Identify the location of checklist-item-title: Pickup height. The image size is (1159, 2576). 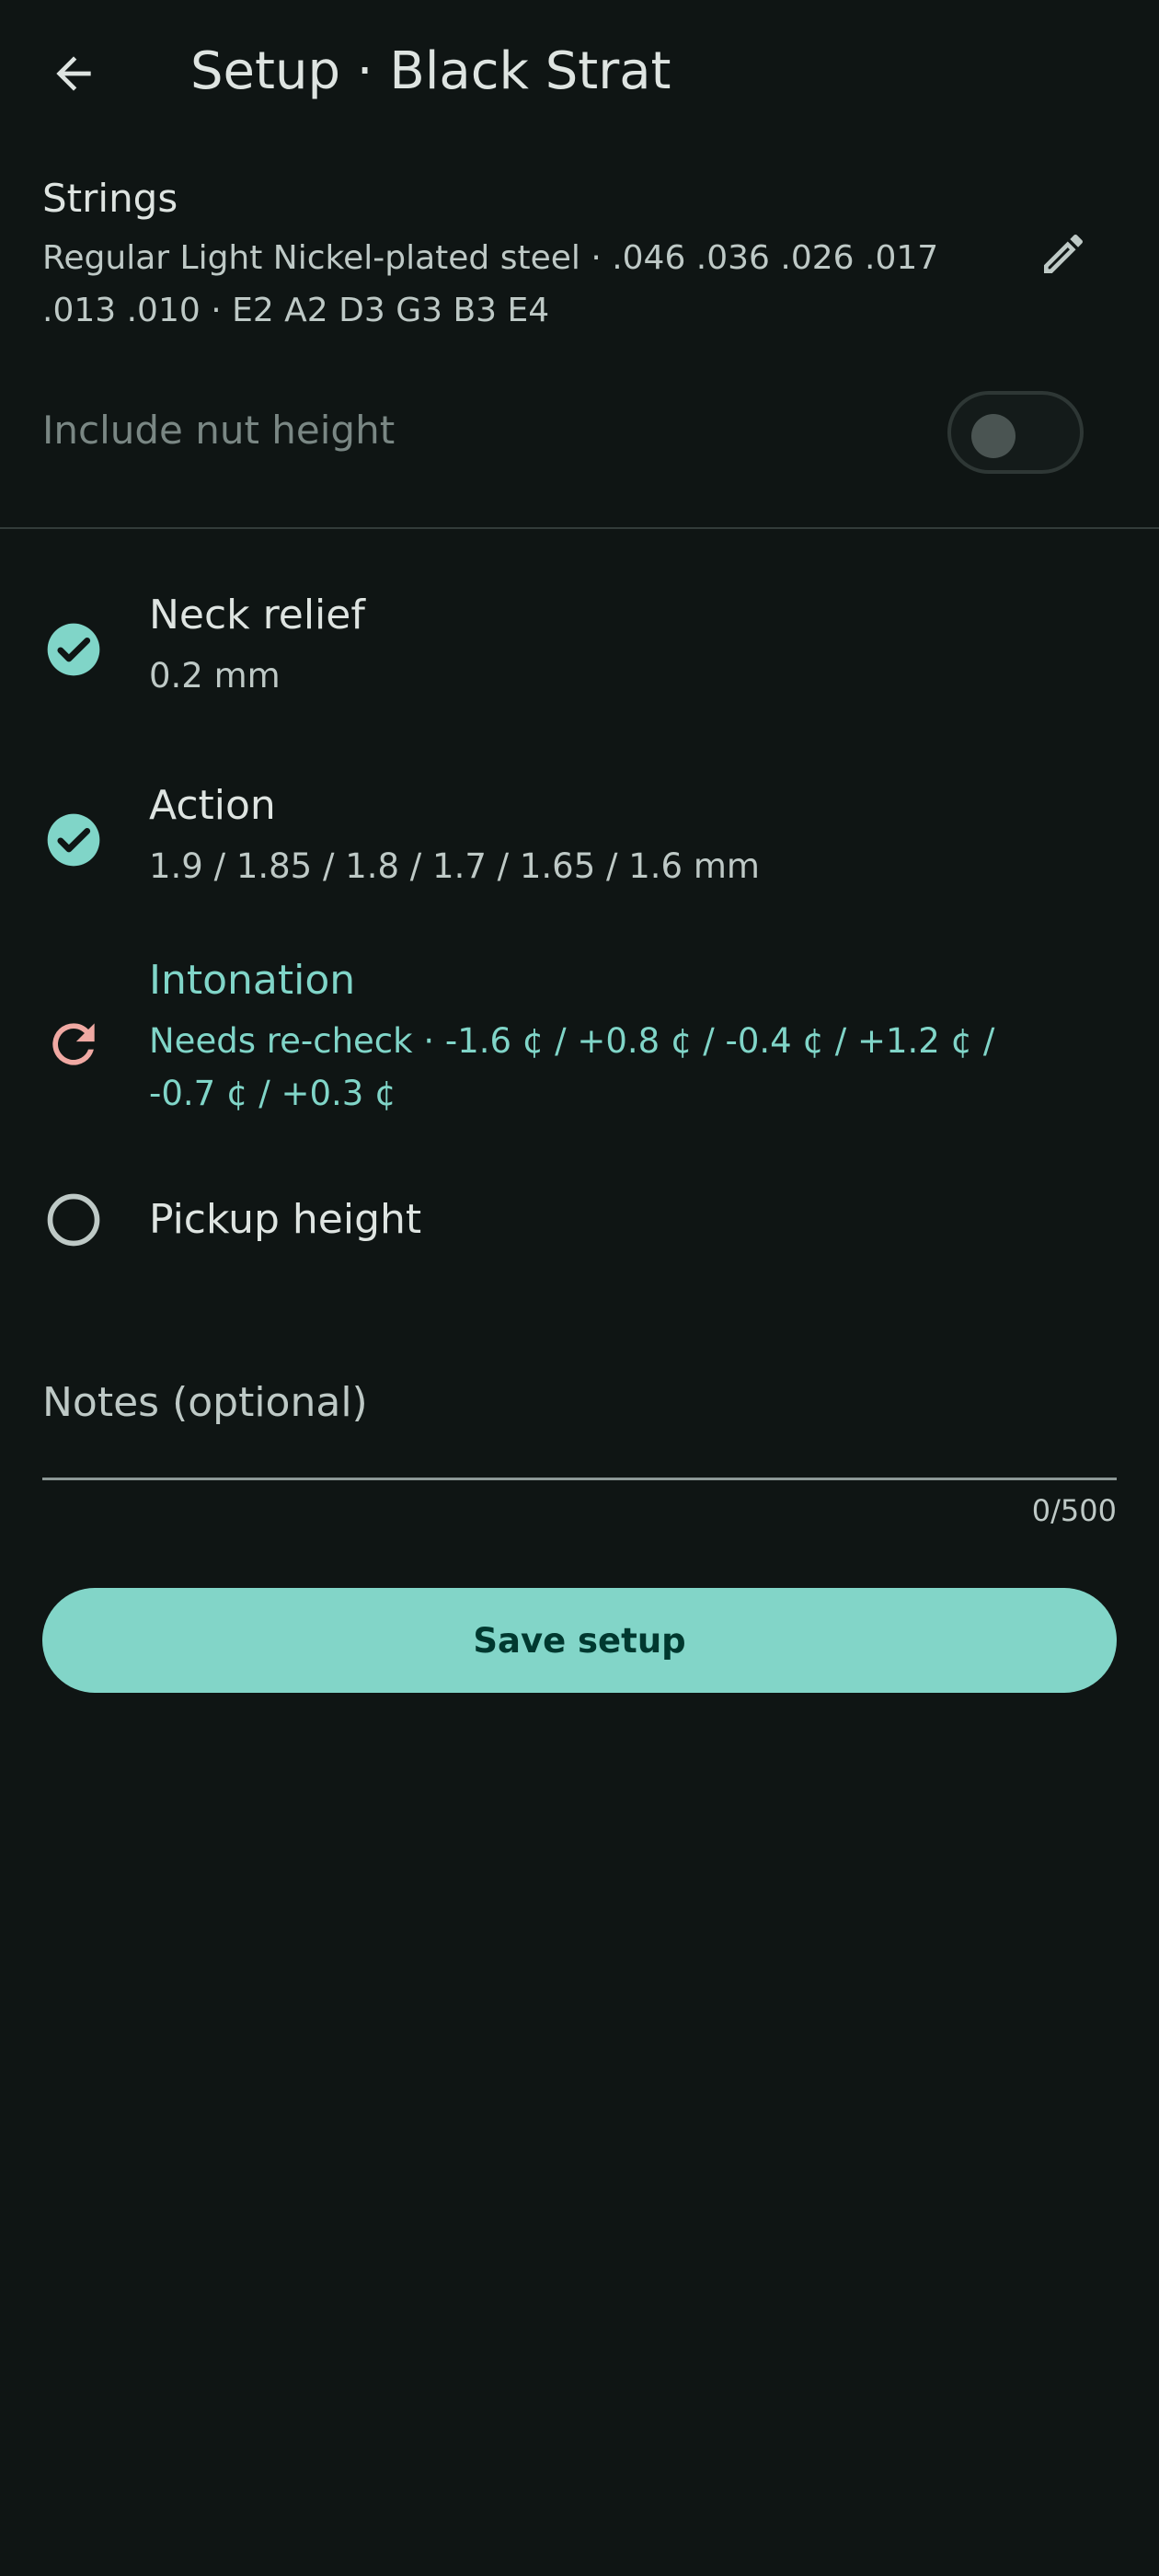
(285, 1219).